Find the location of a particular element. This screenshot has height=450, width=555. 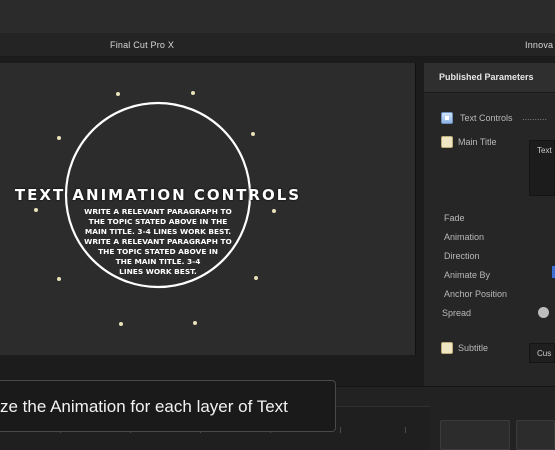

top-bar is located at coordinates (277, 16).